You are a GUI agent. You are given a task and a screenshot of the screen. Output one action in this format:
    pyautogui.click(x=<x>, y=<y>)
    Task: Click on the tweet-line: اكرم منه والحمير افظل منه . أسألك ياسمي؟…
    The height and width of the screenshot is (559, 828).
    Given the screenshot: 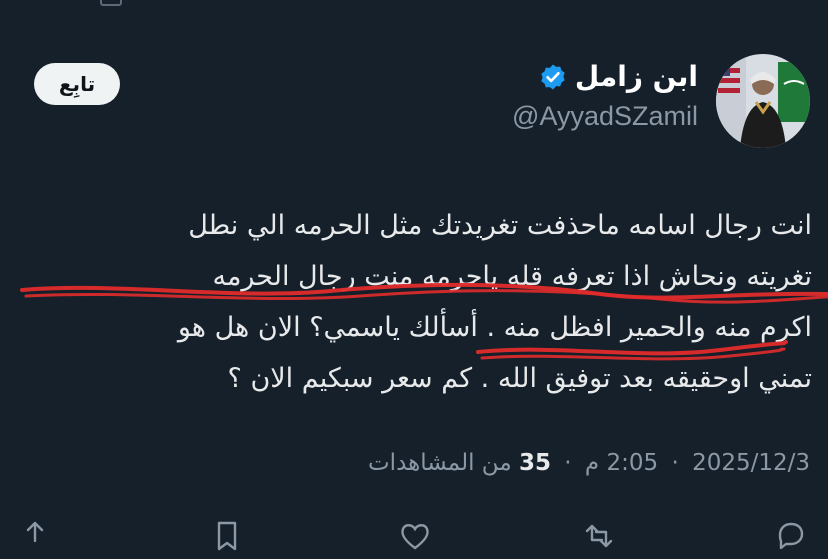 What is the action you would take?
    pyautogui.click(x=494, y=327)
    